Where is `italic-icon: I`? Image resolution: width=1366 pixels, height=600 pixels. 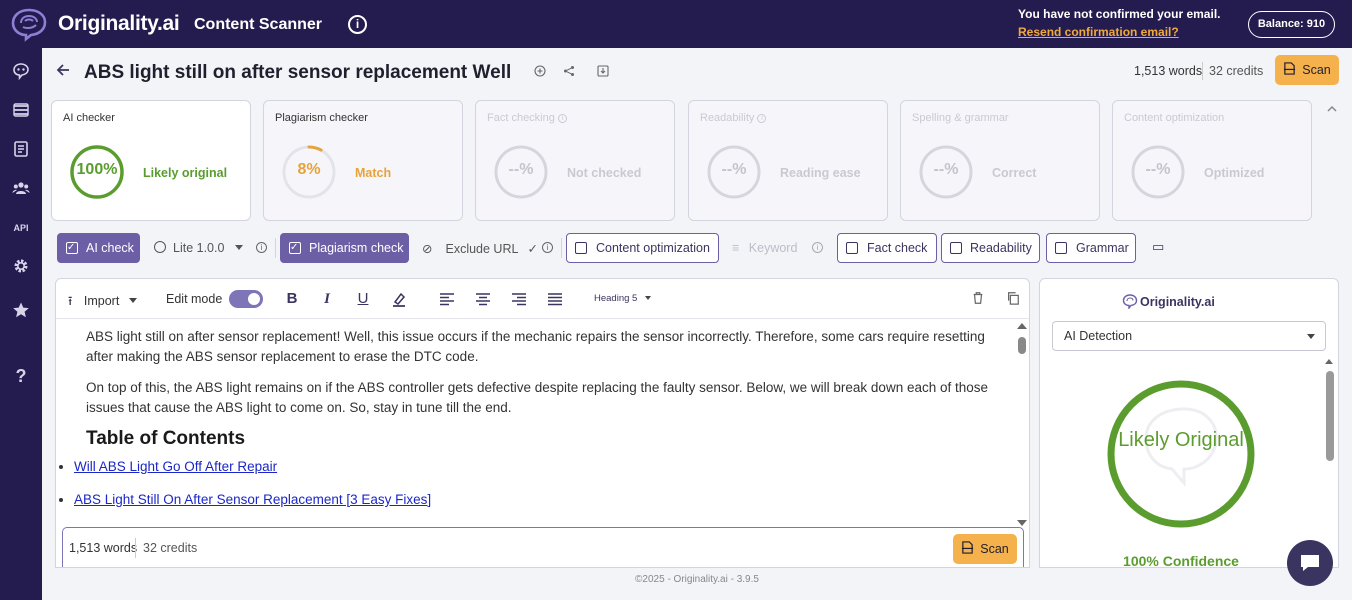 italic-icon: I is located at coordinates (327, 299).